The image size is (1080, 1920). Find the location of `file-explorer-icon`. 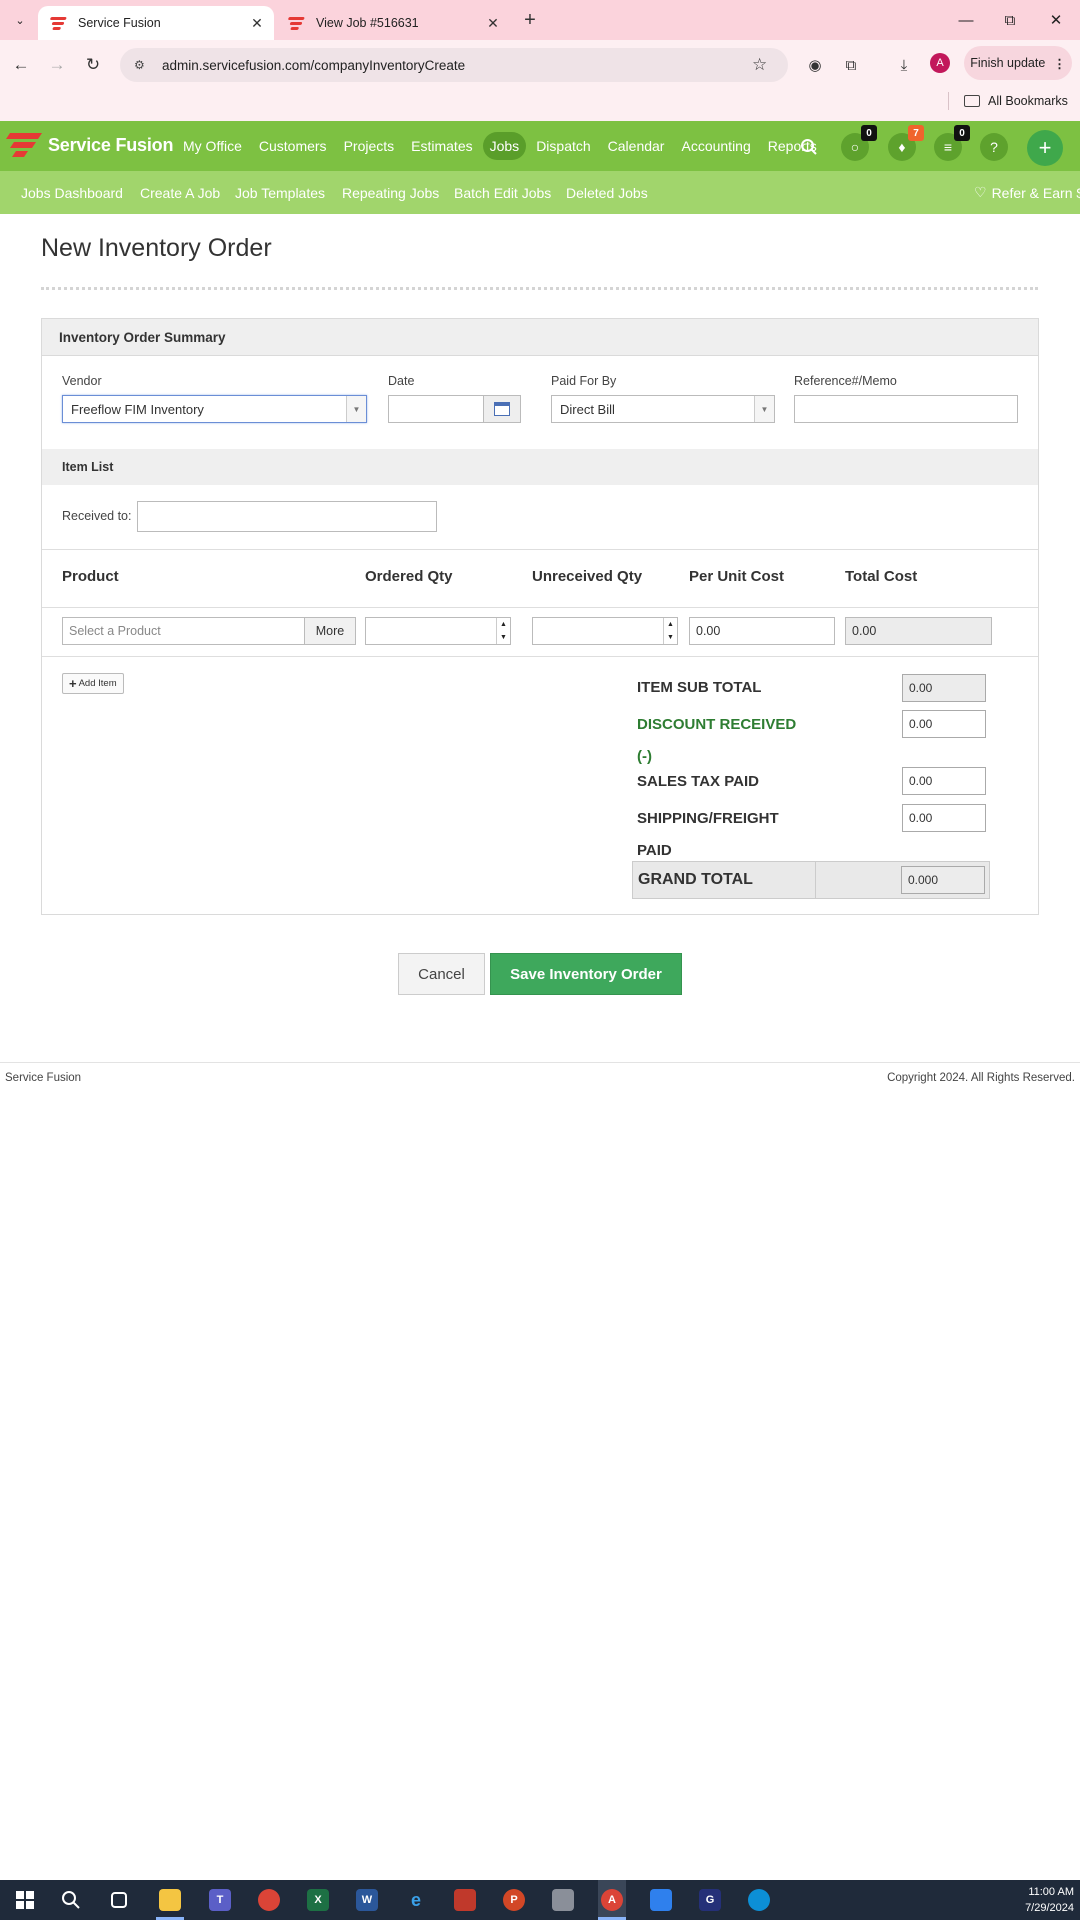

file-explorer-icon is located at coordinates (170, 1900).